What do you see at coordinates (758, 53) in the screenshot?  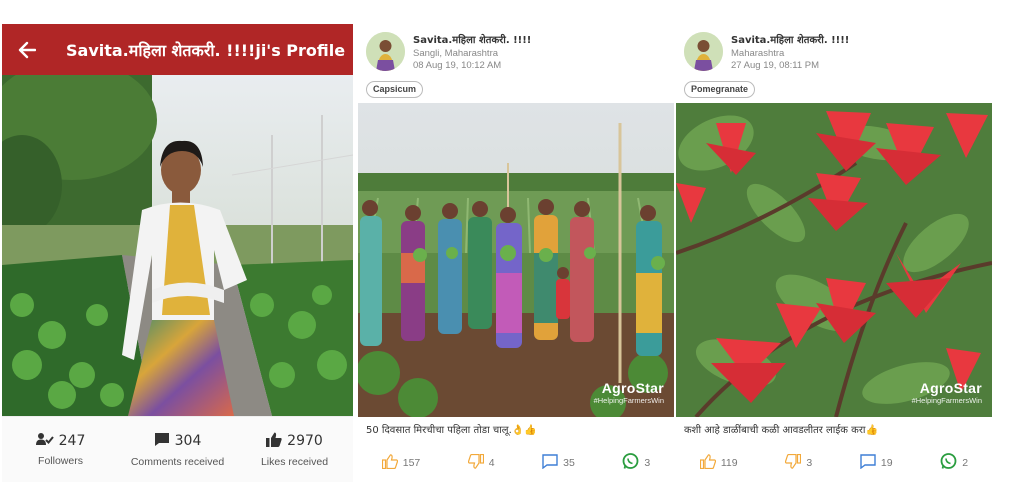 I see `post-location: Maharashtra` at bounding box center [758, 53].